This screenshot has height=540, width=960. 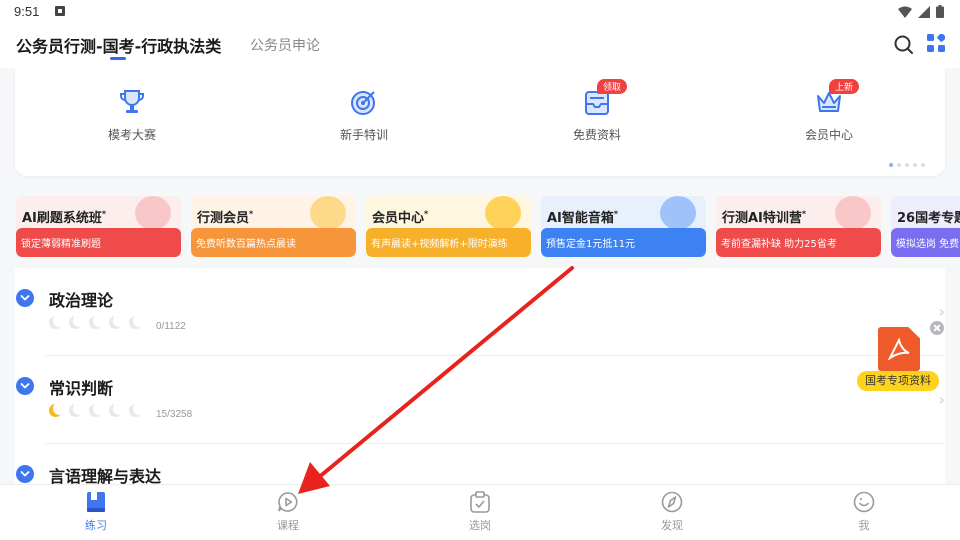 I want to click on search-icon, so click(x=904, y=45).